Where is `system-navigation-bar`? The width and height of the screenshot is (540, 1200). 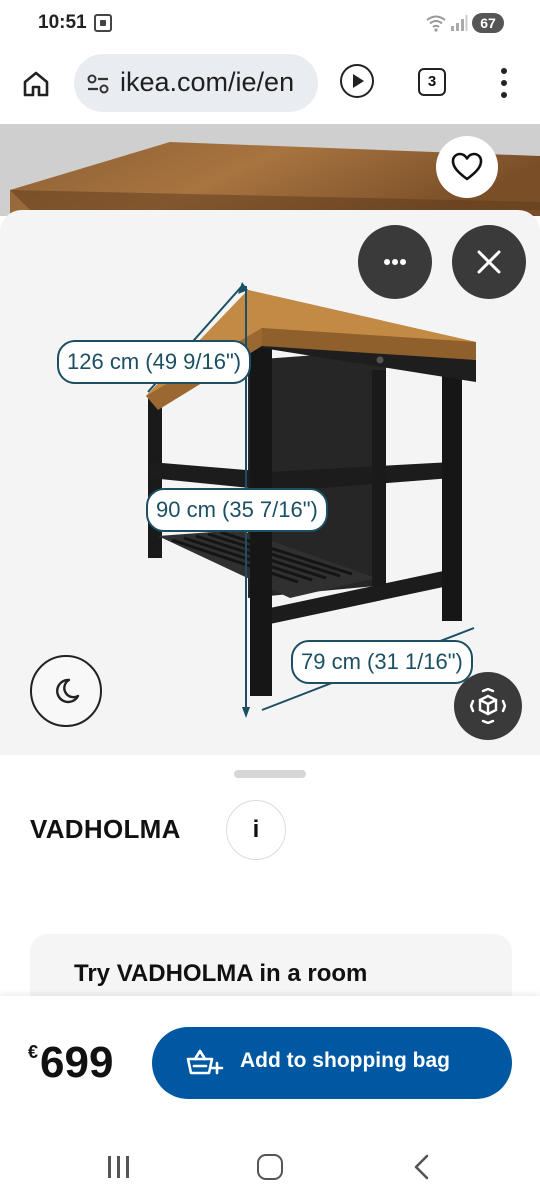 system-navigation-bar is located at coordinates (270, 1165).